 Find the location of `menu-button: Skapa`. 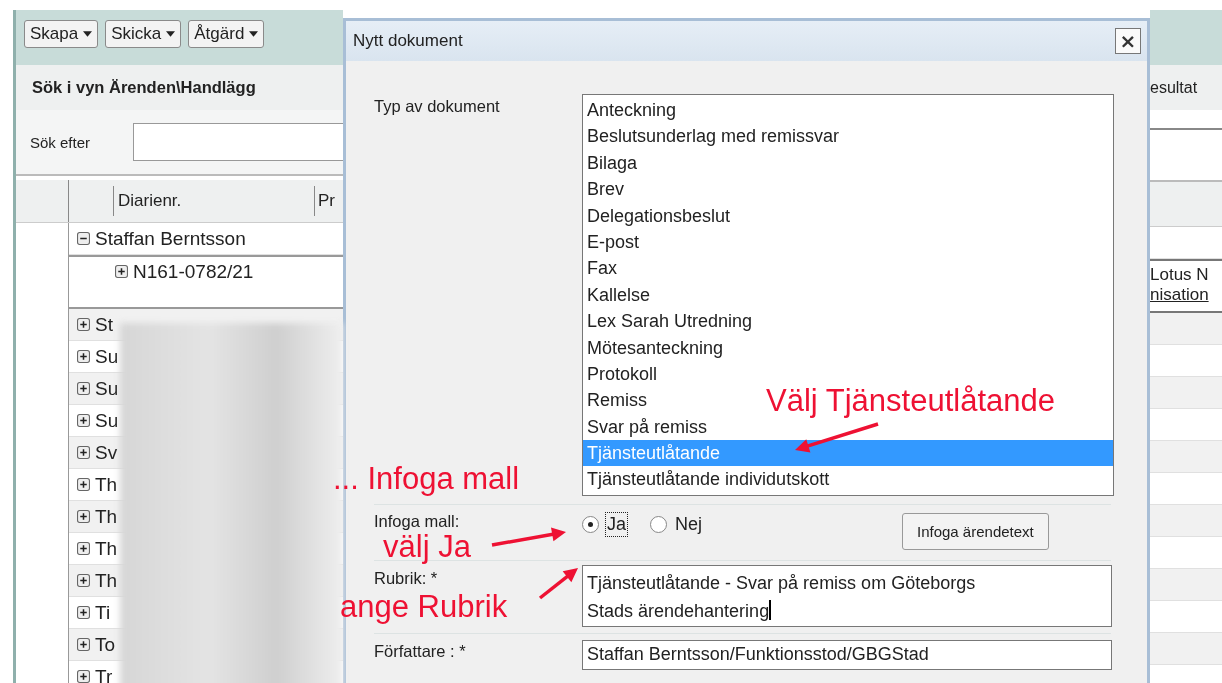

menu-button: Skapa is located at coordinates (61, 34).